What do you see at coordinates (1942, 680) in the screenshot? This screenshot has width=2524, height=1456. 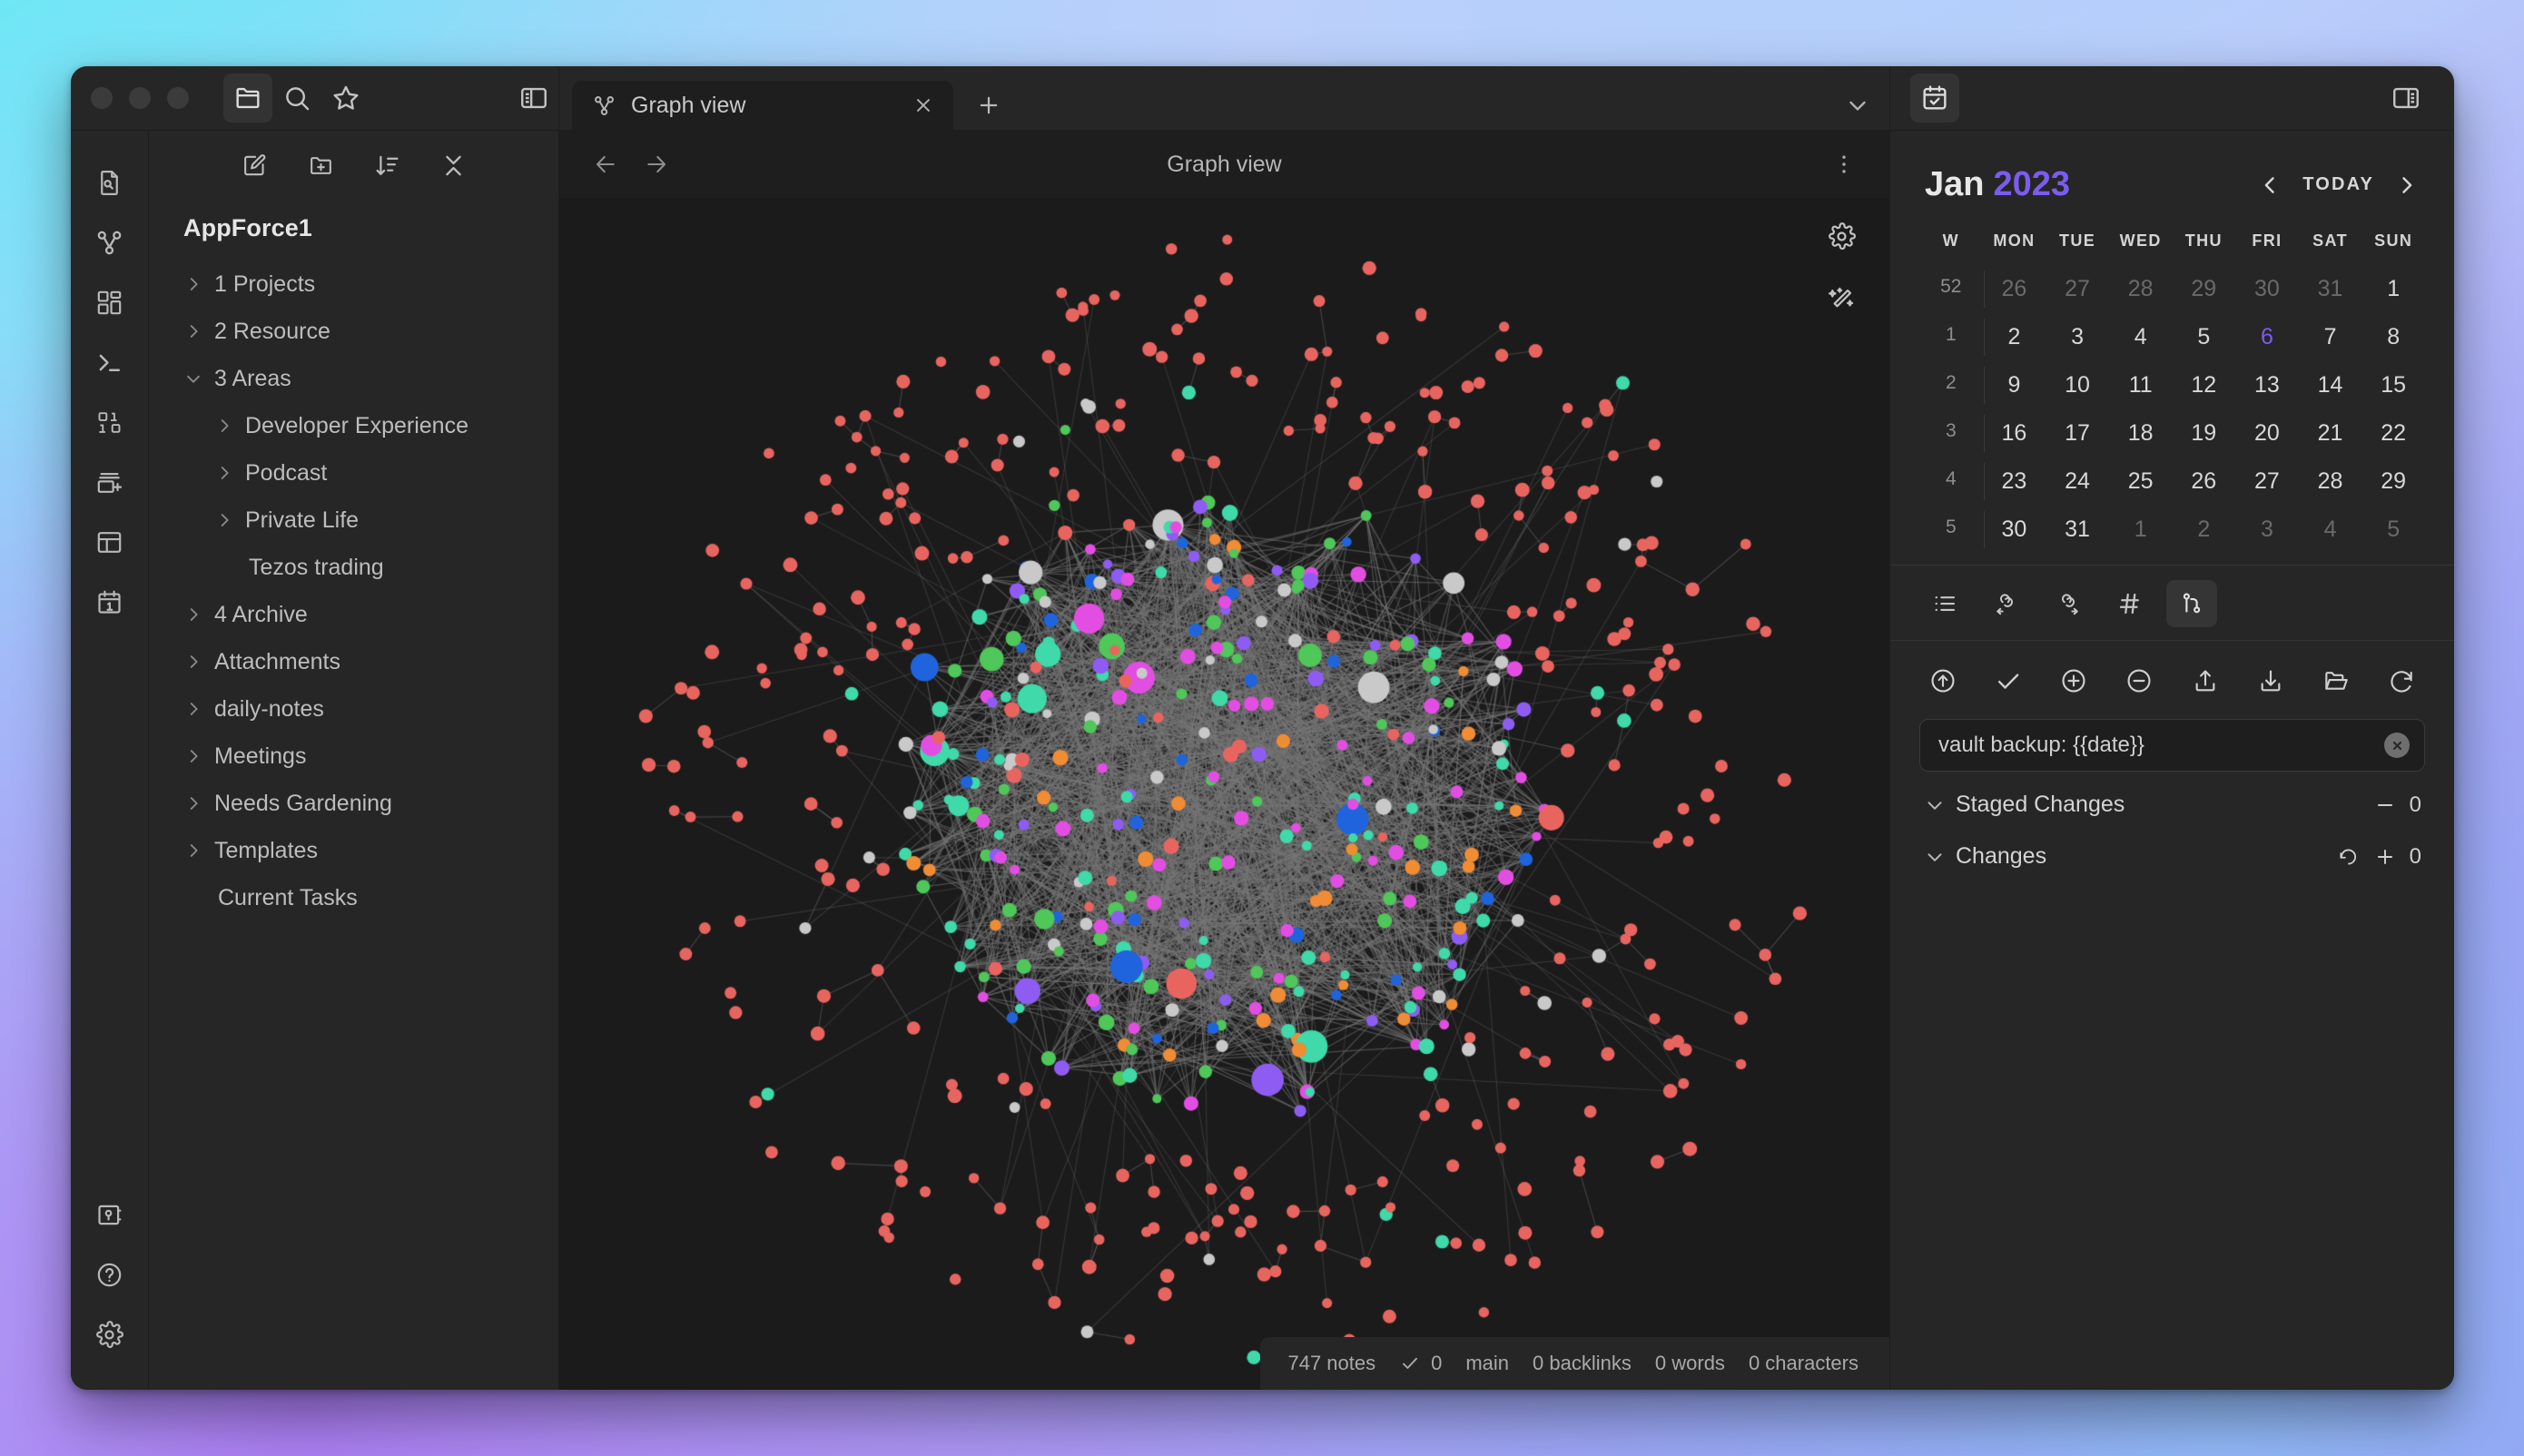 I see `commit-push-icon` at bounding box center [1942, 680].